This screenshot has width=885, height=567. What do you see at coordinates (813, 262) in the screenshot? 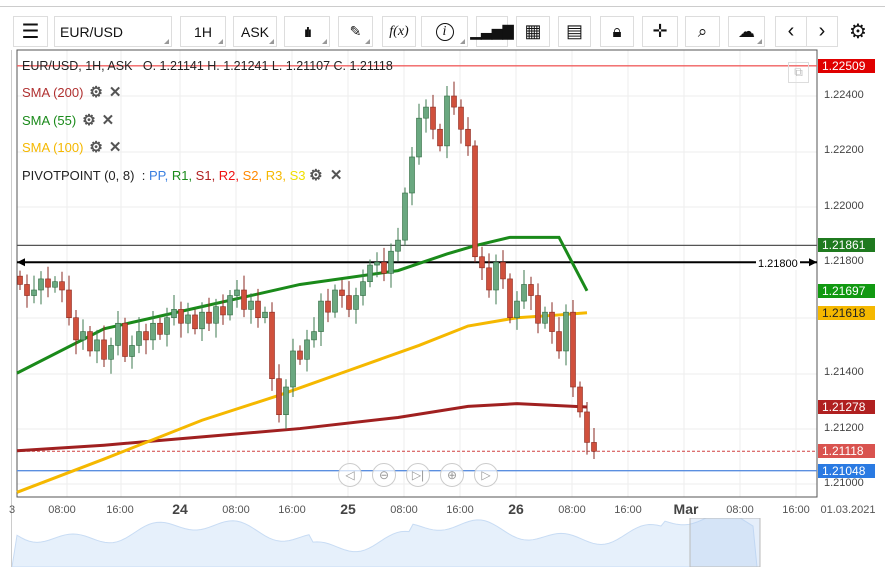
I see `arrow-right-marker` at bounding box center [813, 262].